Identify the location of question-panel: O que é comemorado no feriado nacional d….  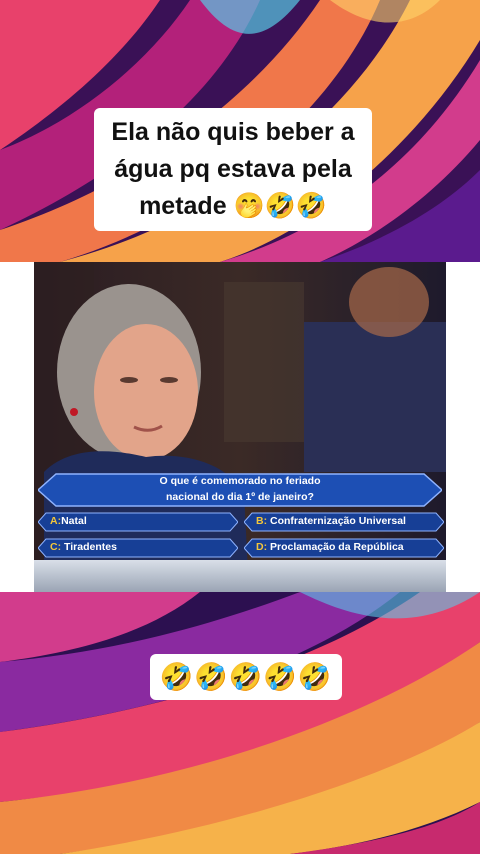
(240, 490).